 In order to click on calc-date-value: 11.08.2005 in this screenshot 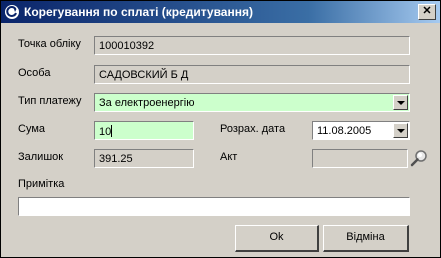, I will do `click(344, 131)`.